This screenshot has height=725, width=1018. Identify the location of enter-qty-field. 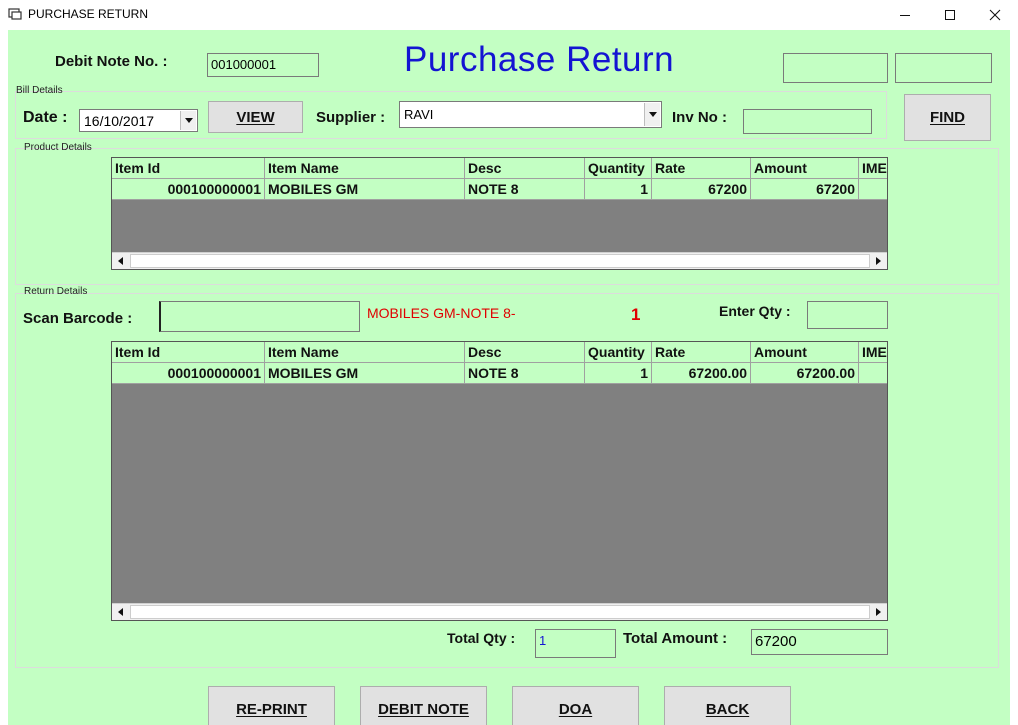
(847, 315).